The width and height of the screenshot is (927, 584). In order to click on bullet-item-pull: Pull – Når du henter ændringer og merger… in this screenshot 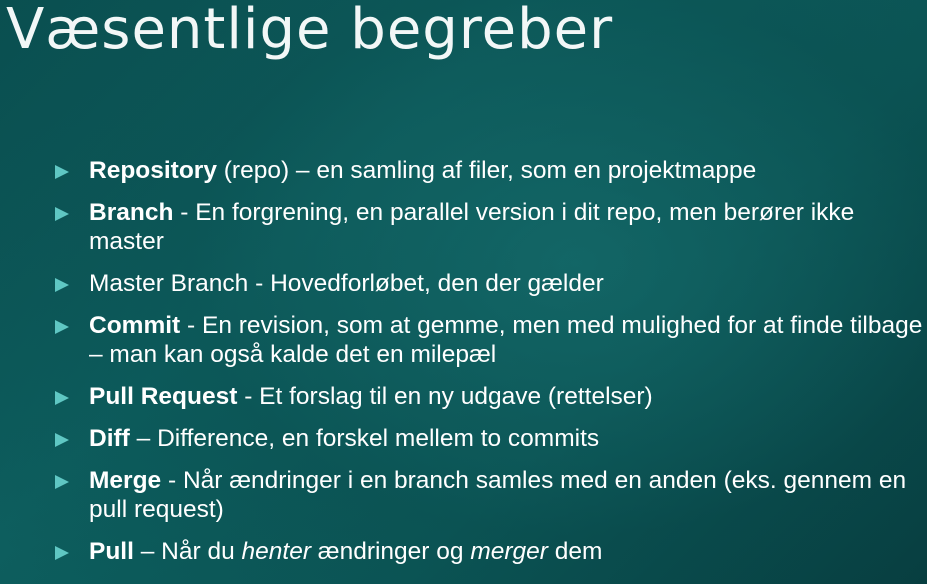, I will do `click(488, 551)`.